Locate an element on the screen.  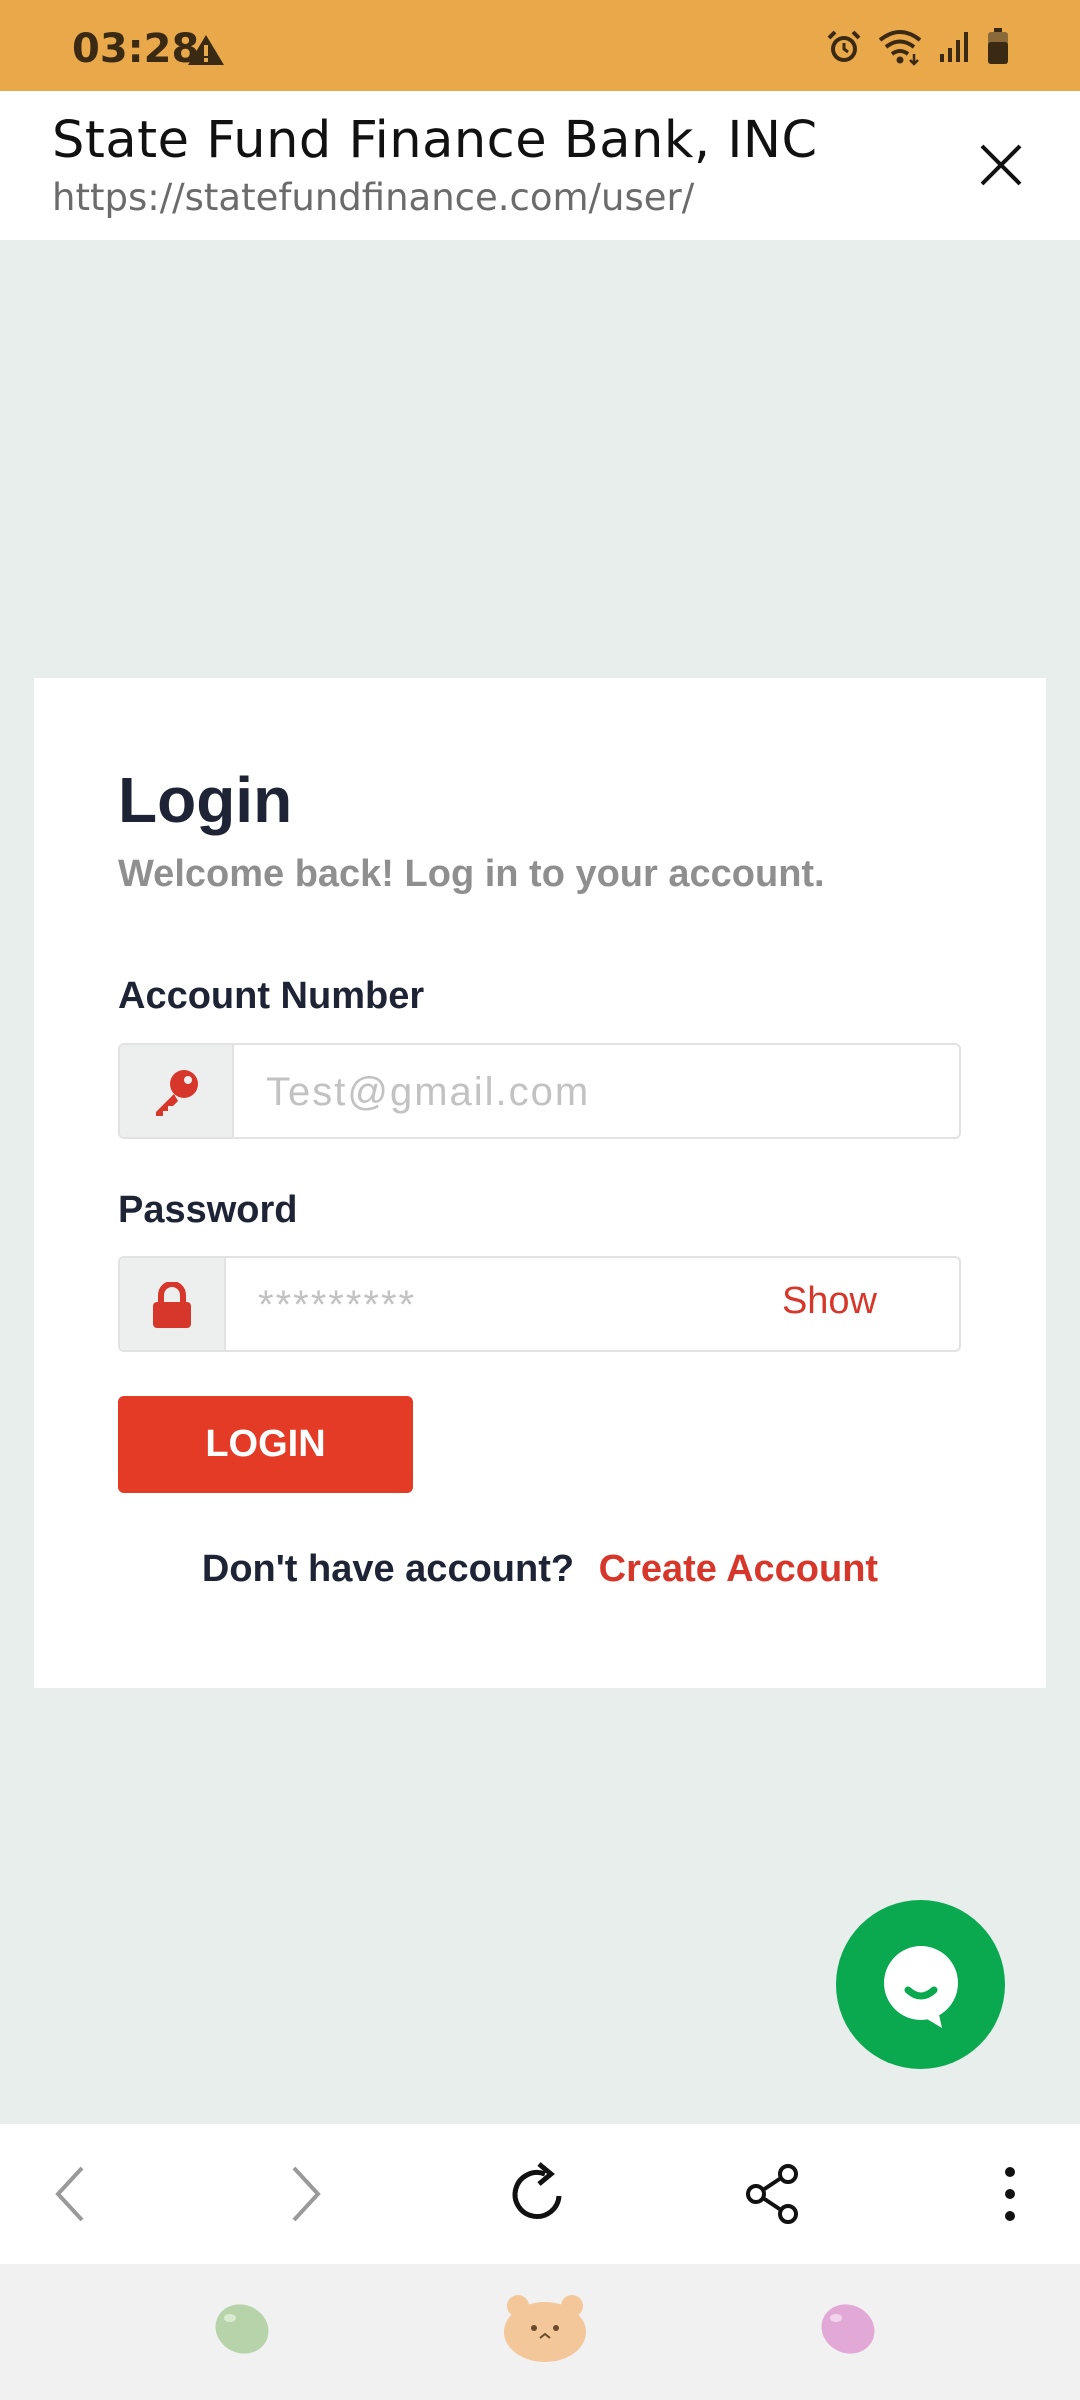
close-icon is located at coordinates (1001, 165).